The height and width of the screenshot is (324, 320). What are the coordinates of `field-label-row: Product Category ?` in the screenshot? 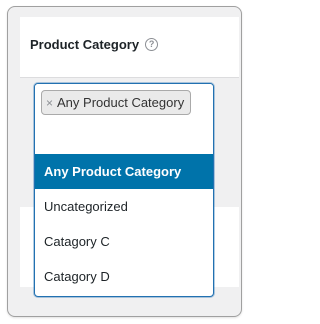 It's located at (94, 44).